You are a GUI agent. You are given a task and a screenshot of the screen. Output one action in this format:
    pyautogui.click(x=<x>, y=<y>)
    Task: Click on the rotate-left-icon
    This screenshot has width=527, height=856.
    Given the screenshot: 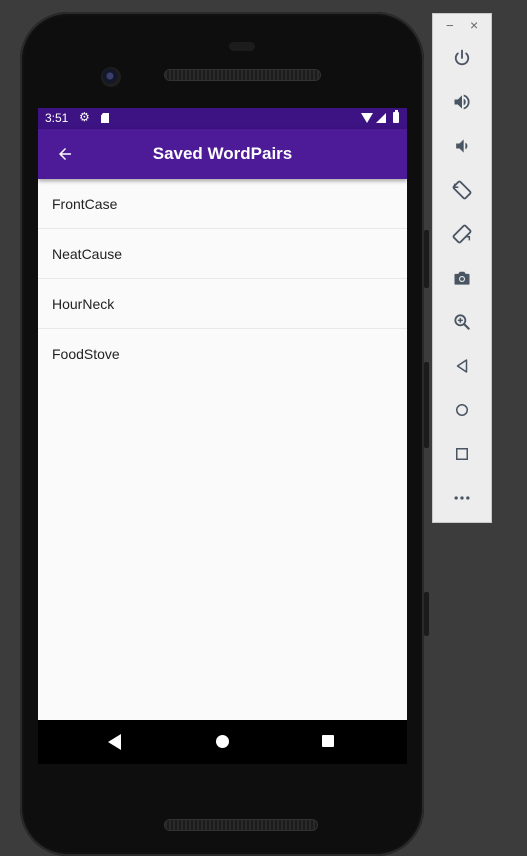 What is the action you would take?
    pyautogui.click(x=462, y=190)
    